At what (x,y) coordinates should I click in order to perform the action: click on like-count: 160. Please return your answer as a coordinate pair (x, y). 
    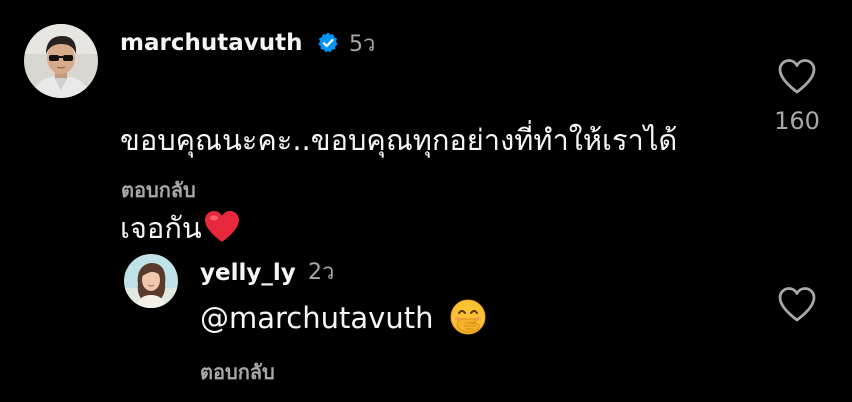
    Looking at the image, I should click on (797, 121).